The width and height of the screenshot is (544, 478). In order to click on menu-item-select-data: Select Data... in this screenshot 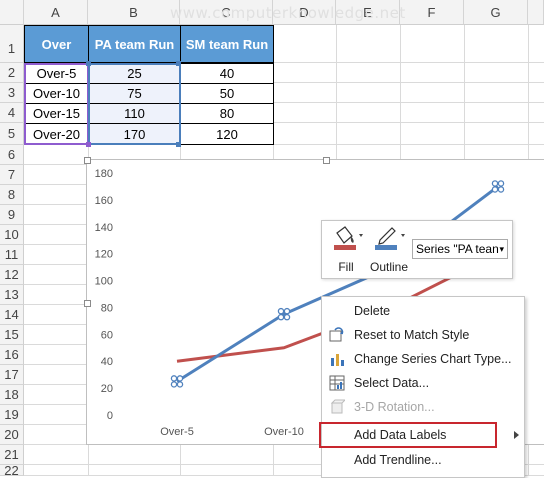, I will do `click(423, 383)`.